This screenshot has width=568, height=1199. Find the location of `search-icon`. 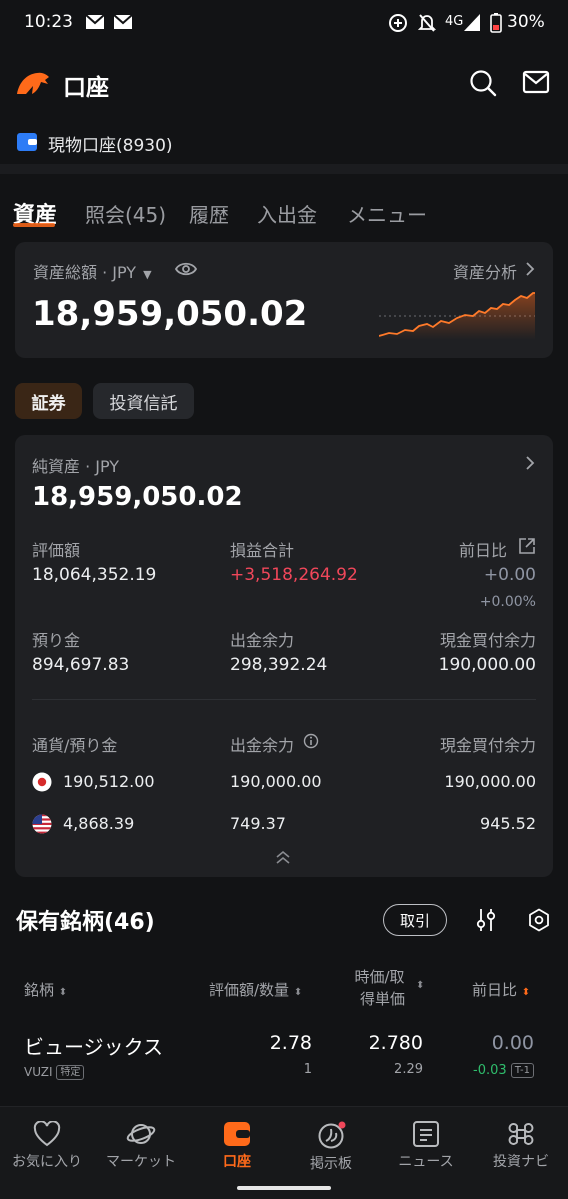

search-icon is located at coordinates (483, 83).